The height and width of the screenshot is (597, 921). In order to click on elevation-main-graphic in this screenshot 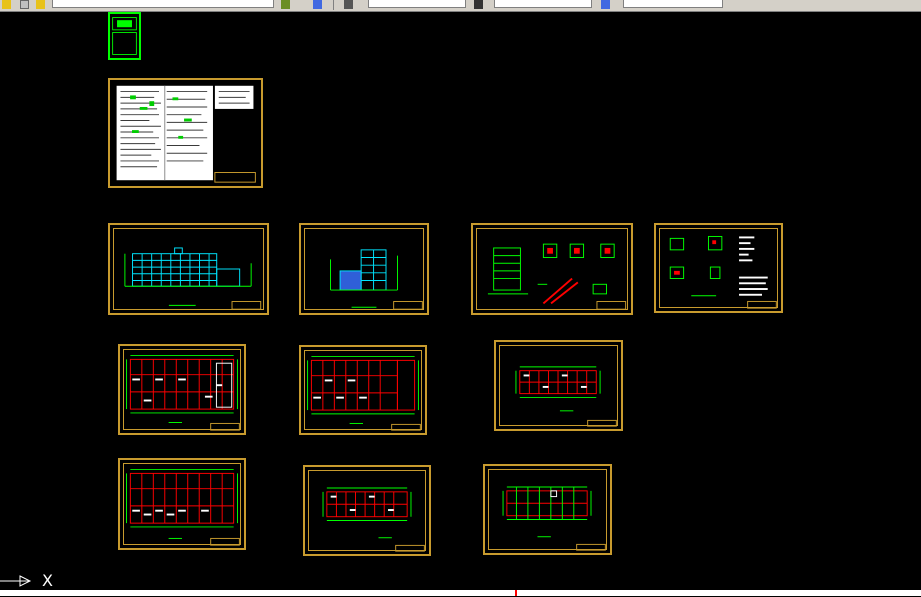, I will do `click(193, 278)`.